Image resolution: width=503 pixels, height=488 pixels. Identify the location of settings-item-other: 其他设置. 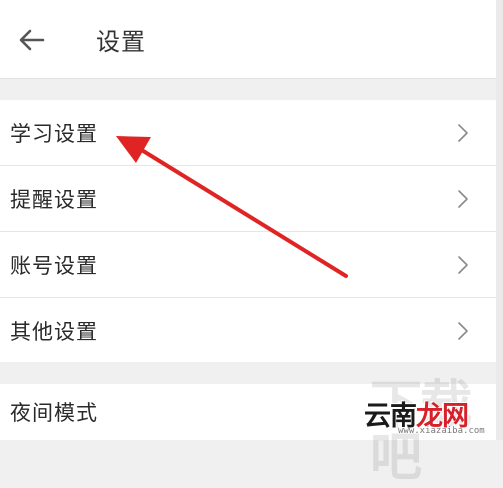
(248, 330).